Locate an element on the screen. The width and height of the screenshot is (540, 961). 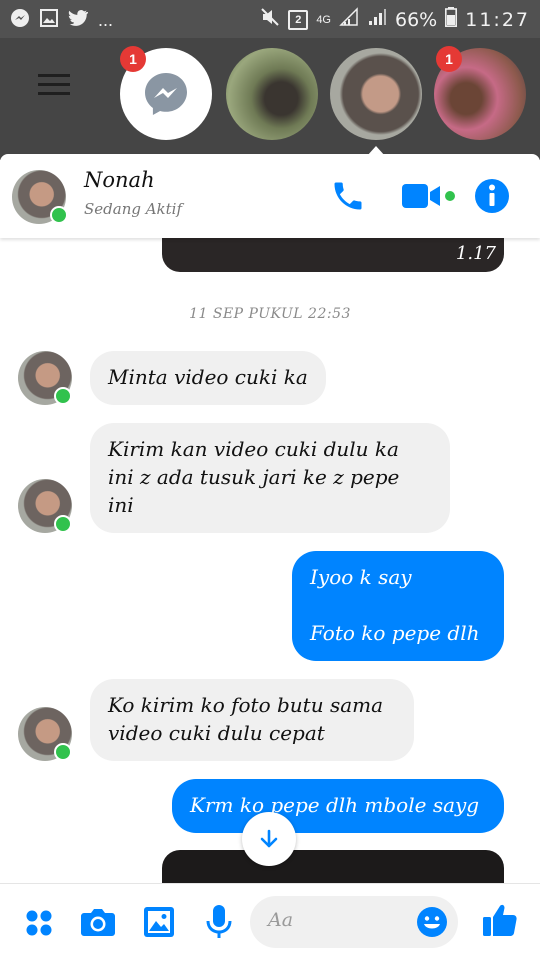
conversation-header: Nonah Sedang Aktif is located at coordinates (270, 196).